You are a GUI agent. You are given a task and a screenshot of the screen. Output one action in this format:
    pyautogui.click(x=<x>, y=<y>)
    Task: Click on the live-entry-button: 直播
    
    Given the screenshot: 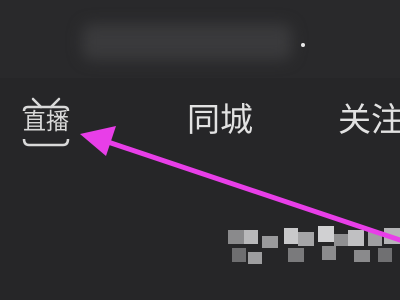 What is the action you would take?
    pyautogui.click(x=46, y=124)
    